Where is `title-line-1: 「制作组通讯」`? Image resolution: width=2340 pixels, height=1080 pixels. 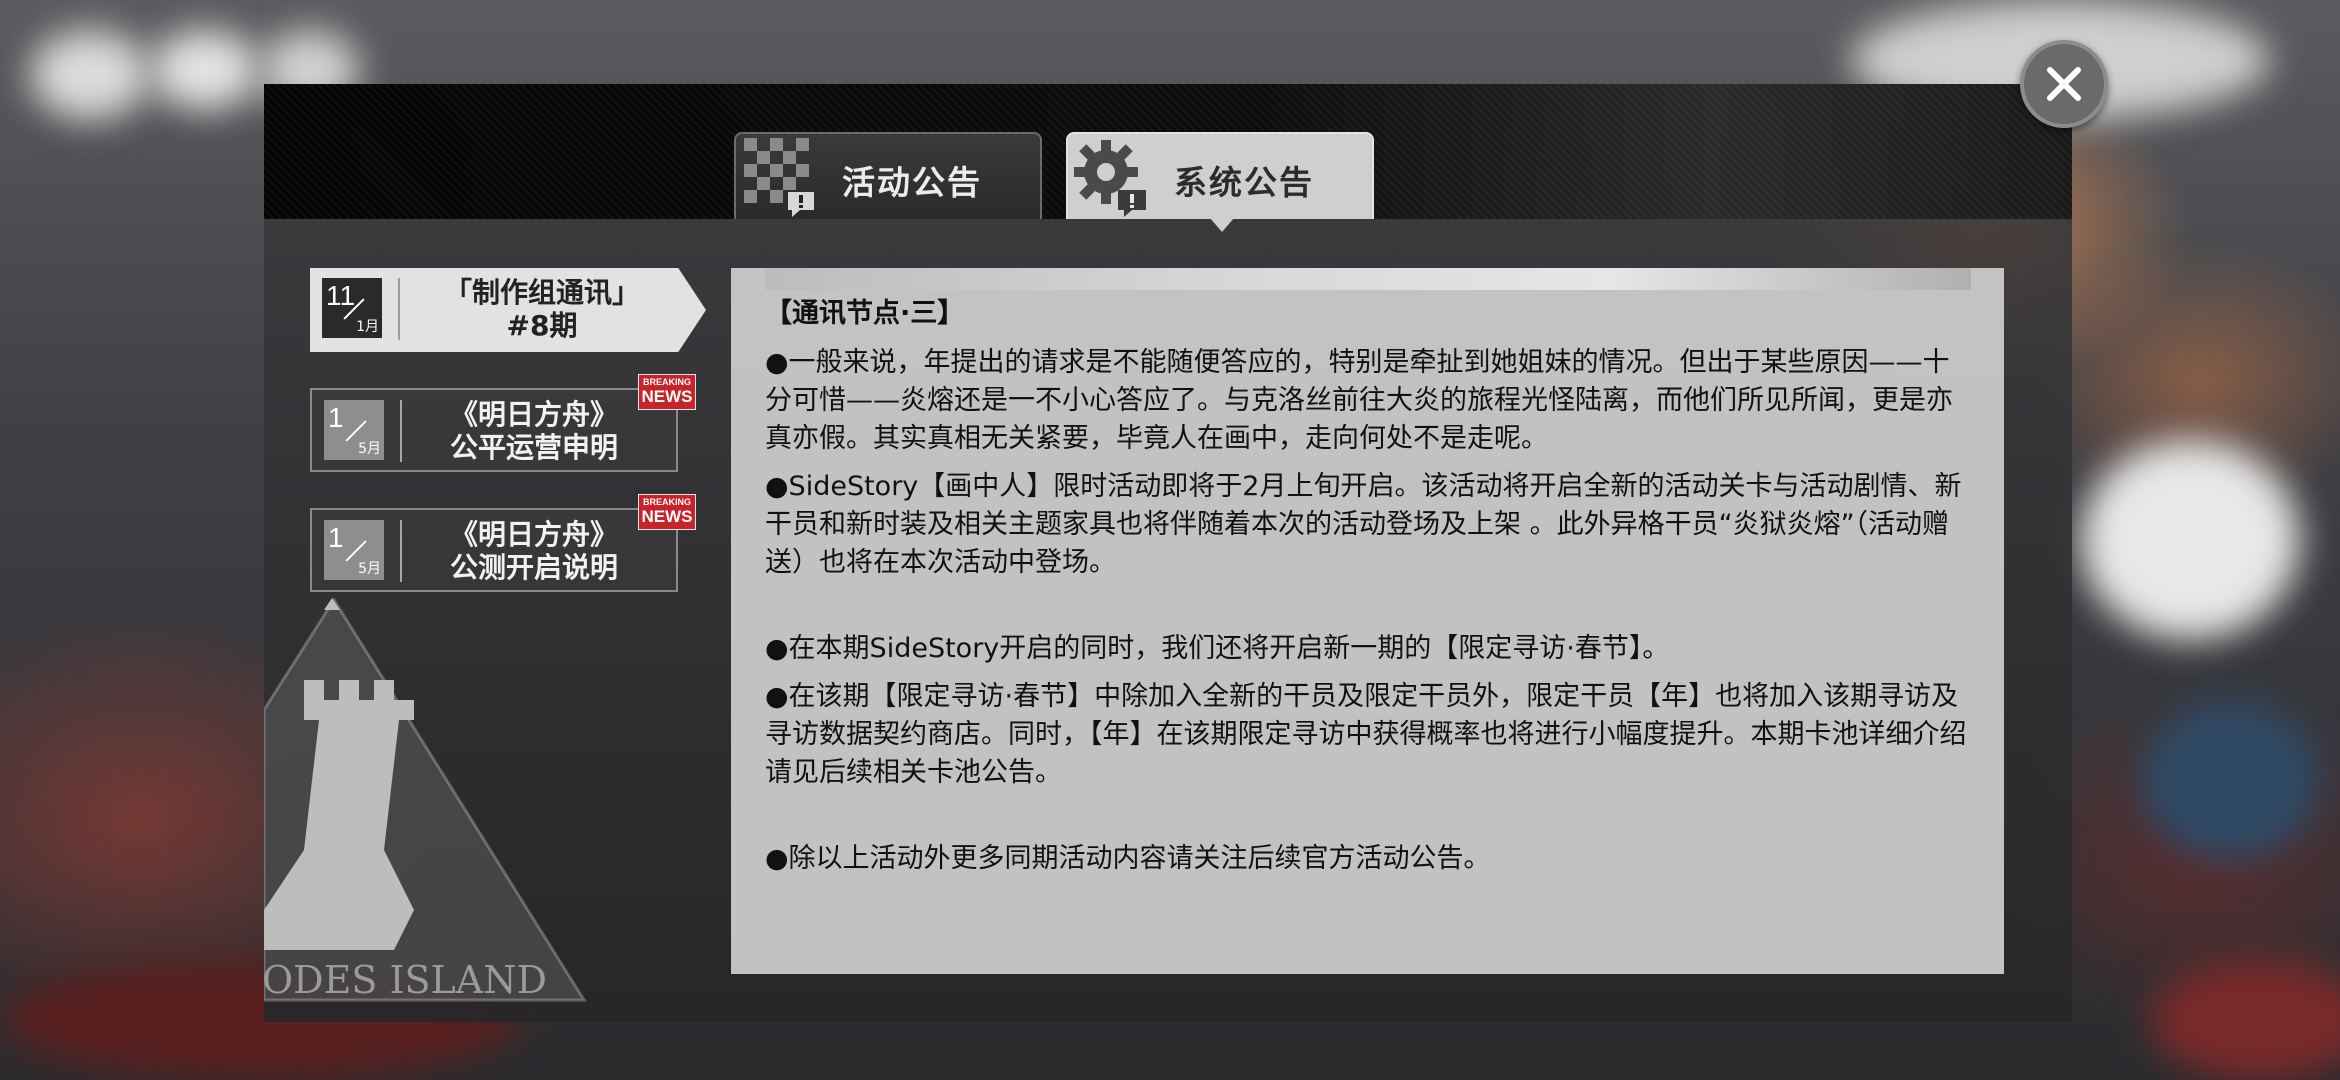
title-line-1: 「制作组通讯」 is located at coordinates (541, 292).